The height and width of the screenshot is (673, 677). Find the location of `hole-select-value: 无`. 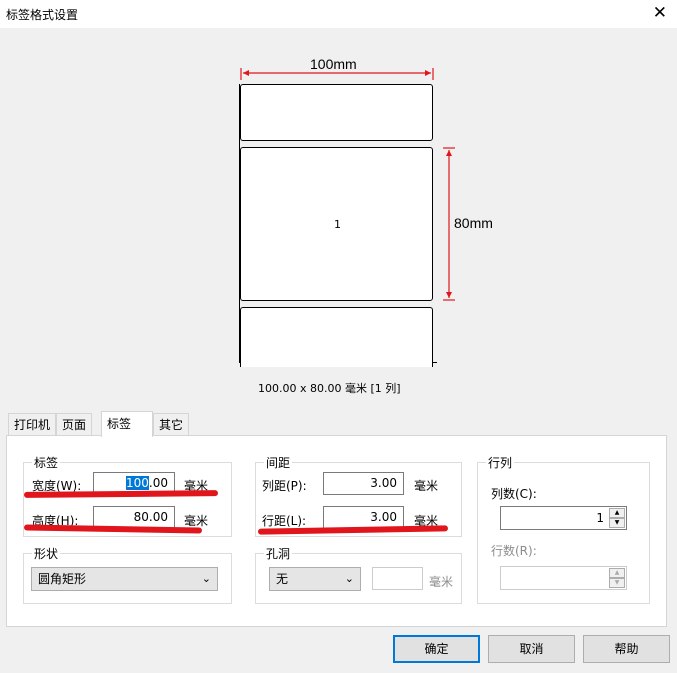

hole-select-value: 无 is located at coordinates (282, 579).